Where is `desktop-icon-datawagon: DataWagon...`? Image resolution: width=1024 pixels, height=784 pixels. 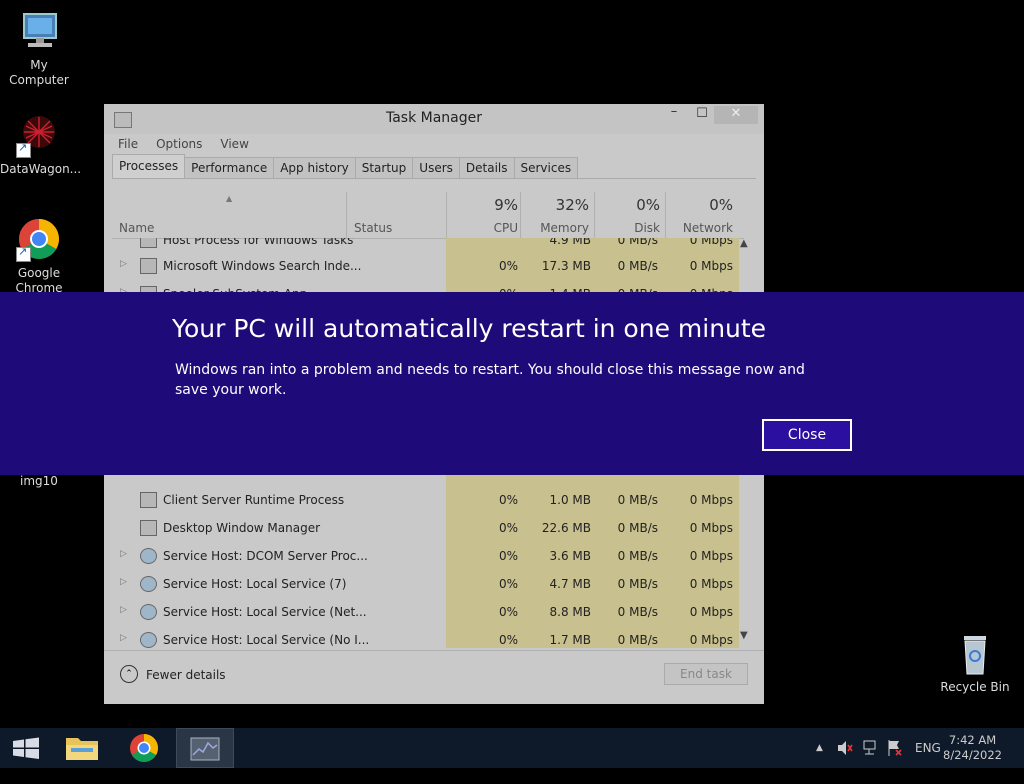 desktop-icon-datawagon: DataWagon... is located at coordinates (41, 144).